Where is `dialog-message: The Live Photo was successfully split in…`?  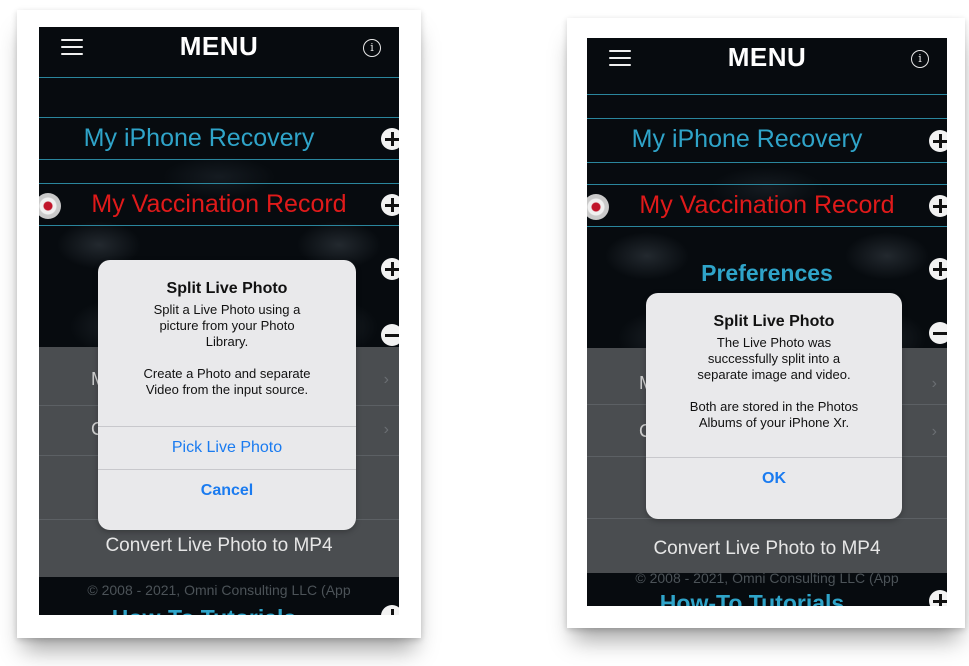 dialog-message: The Live Photo was successfully split in… is located at coordinates (774, 382).